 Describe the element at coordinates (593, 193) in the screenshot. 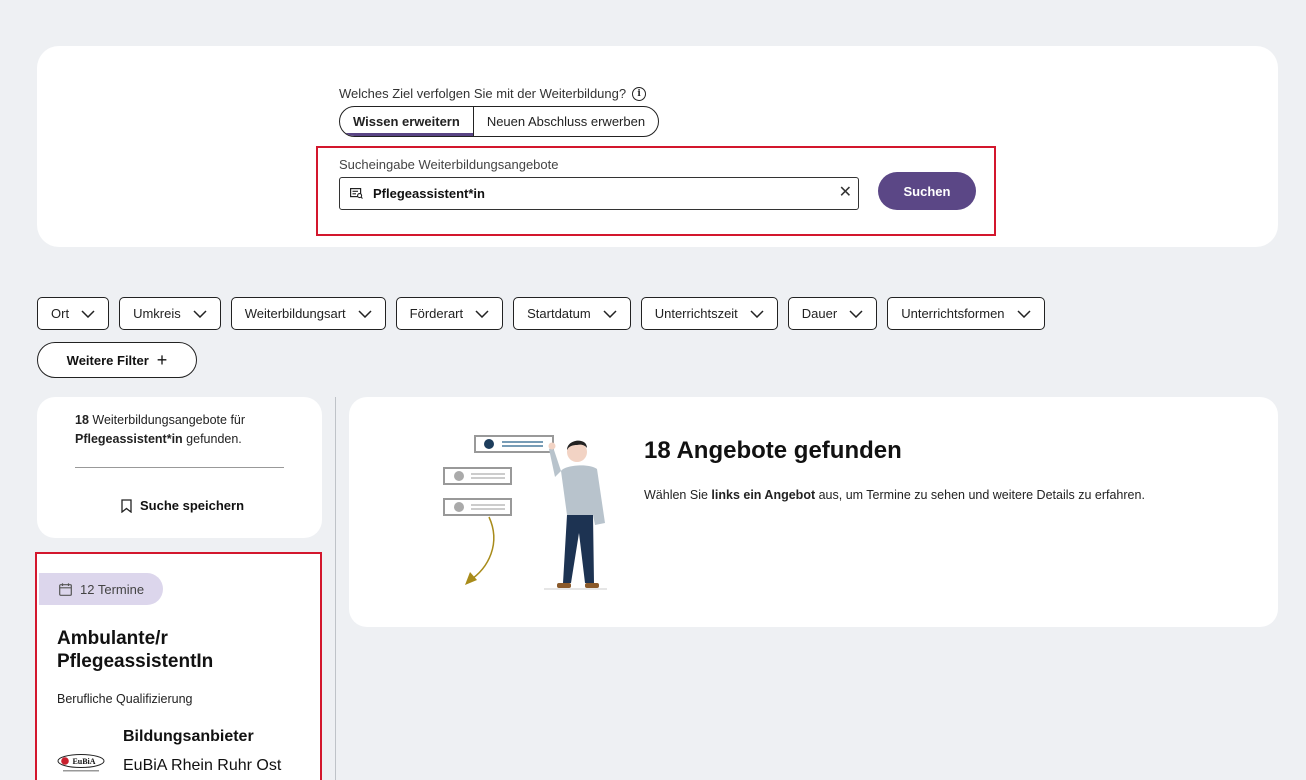

I see `search-input` at that location.